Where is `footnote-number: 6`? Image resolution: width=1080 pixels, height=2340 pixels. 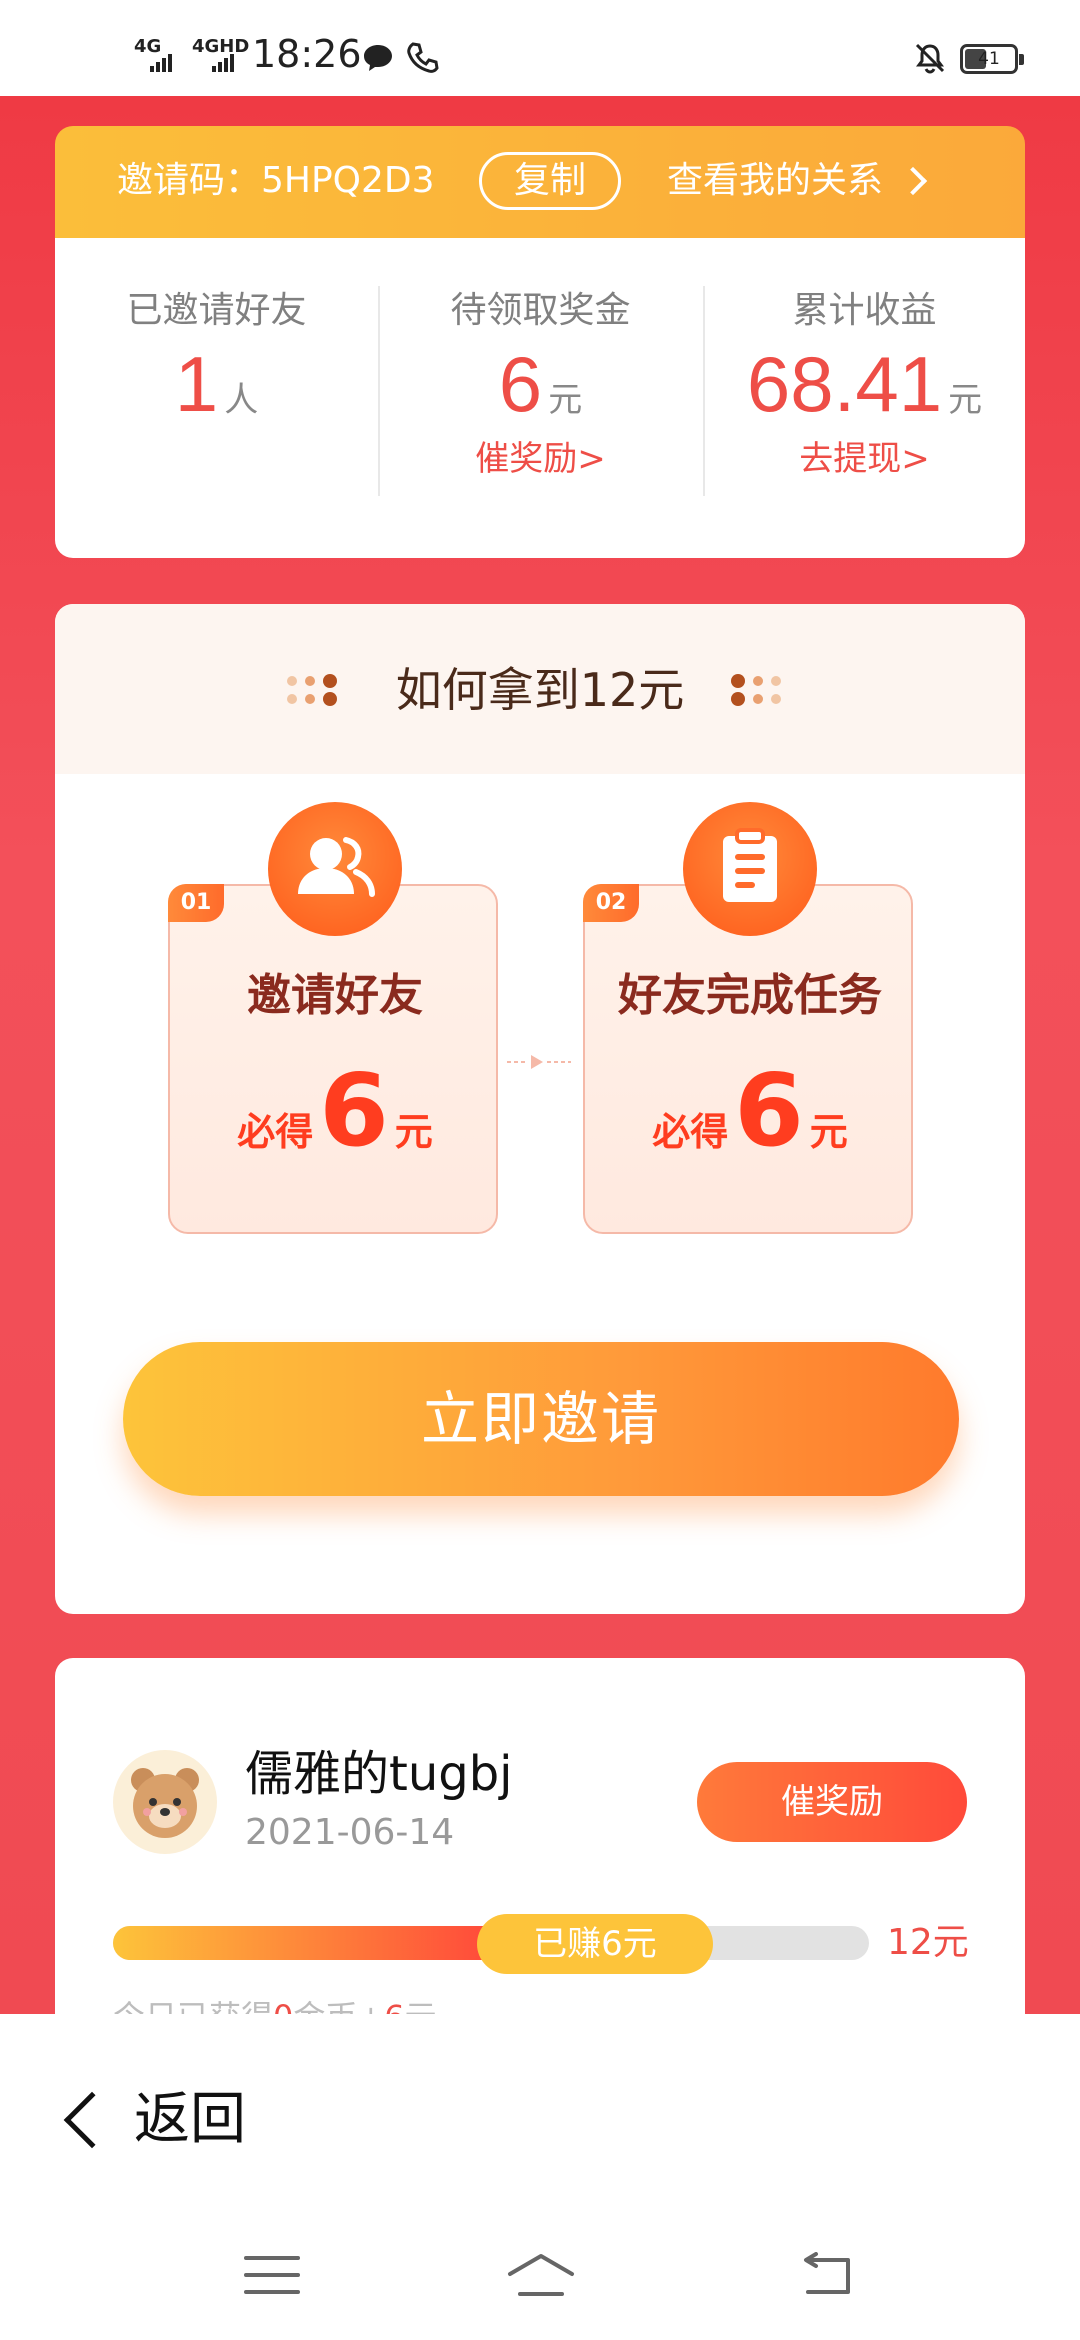
footnote-number: 6 is located at coordinates (394, 2006).